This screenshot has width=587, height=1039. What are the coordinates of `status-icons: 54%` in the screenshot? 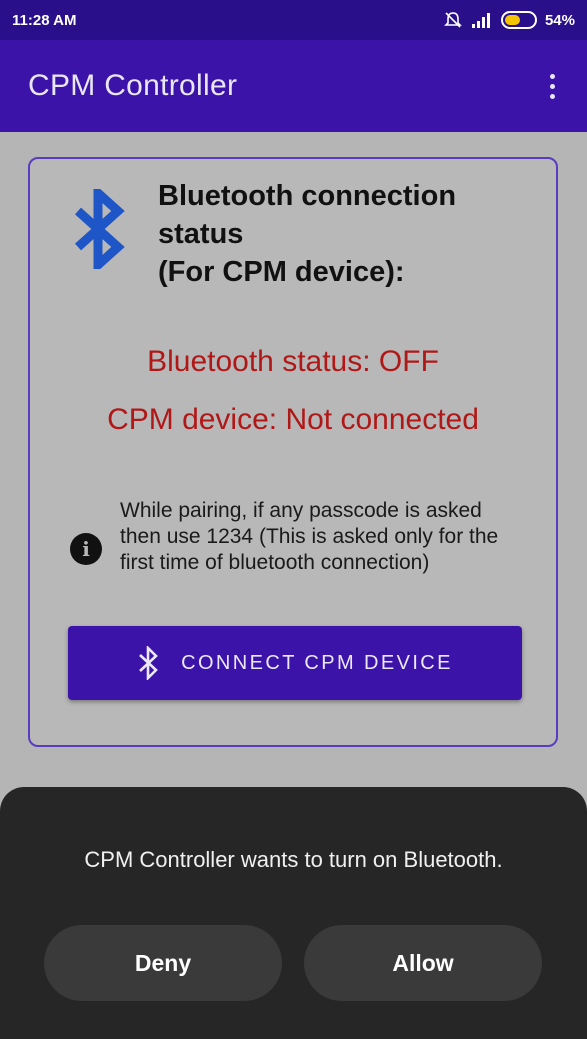 It's located at (509, 20).